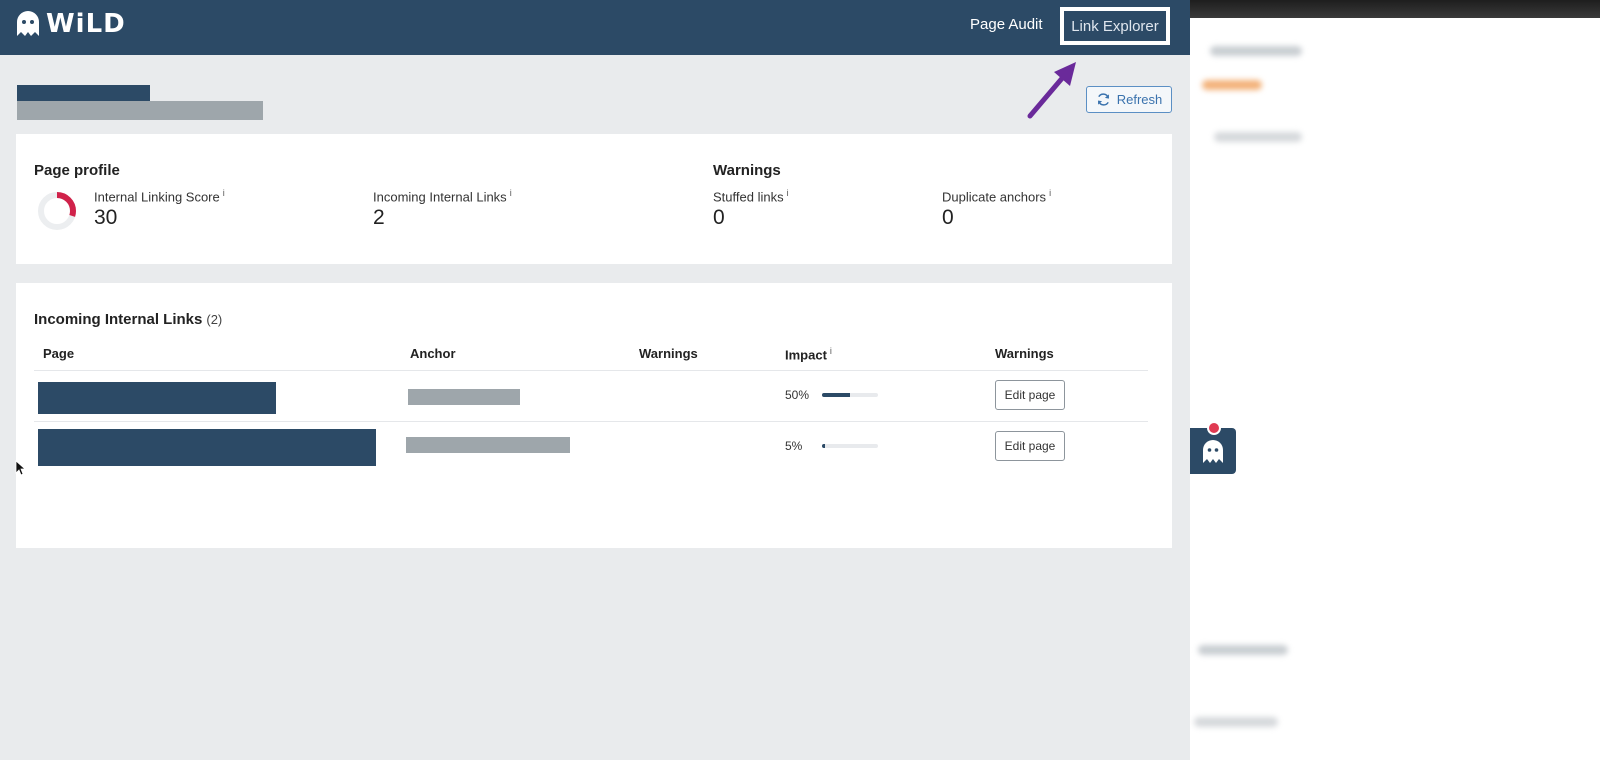 Image resolution: width=1600 pixels, height=760 pixels. I want to click on warnings-title: Warnings, so click(747, 170).